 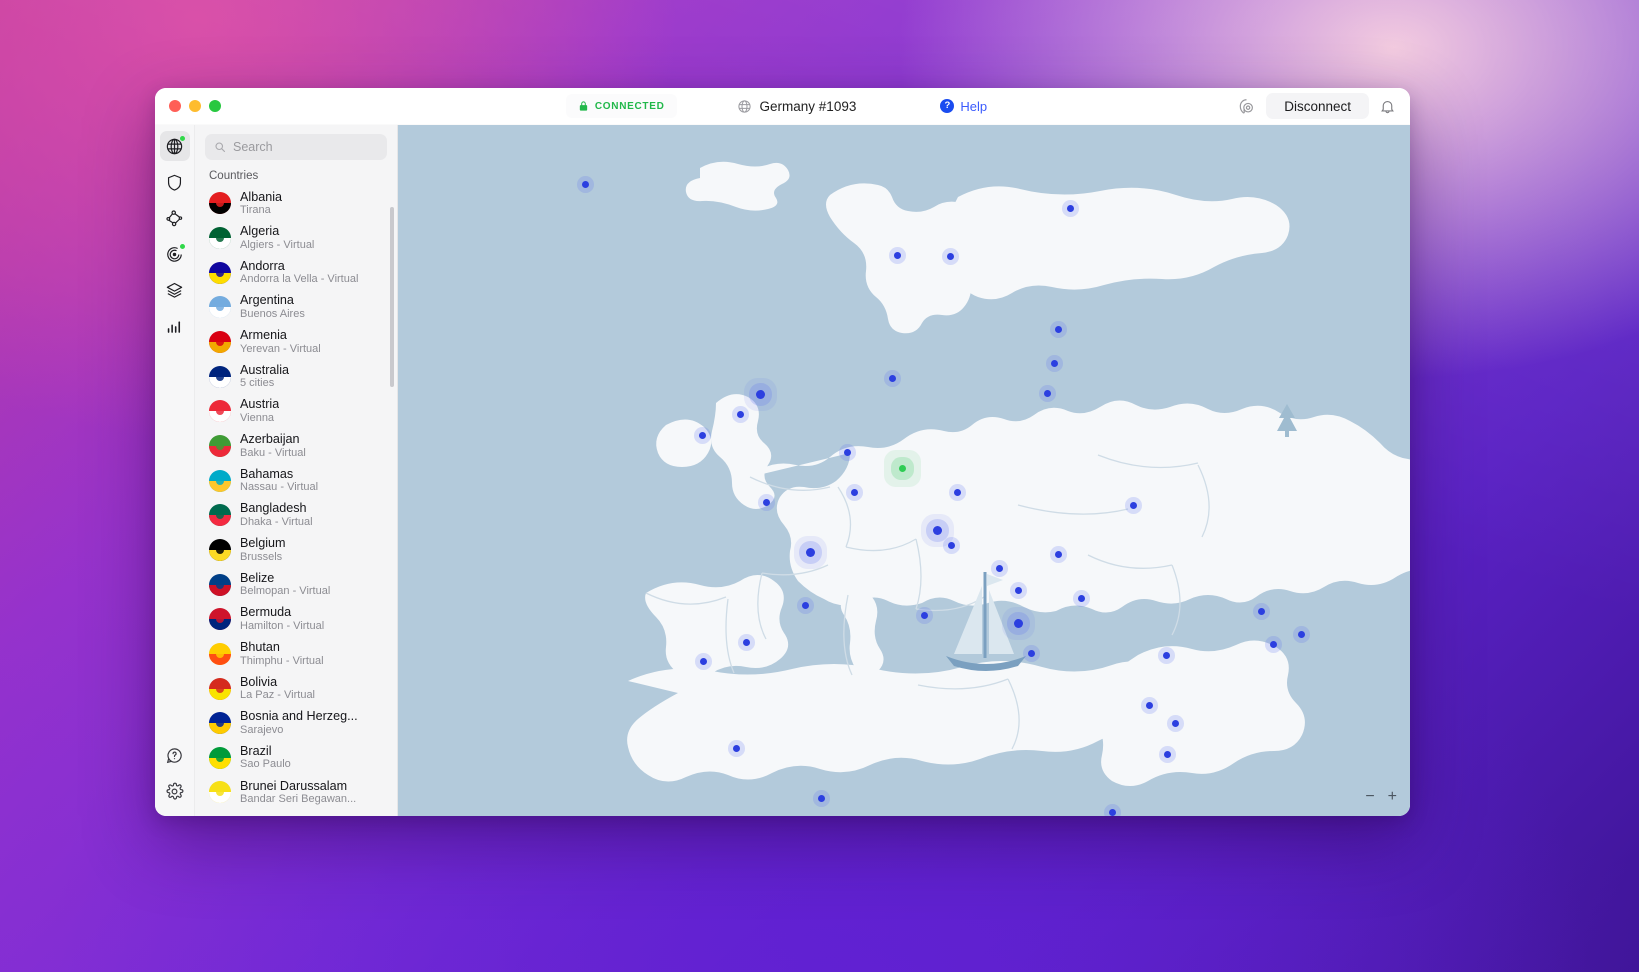 I want to click on list-item: Bosnia and Herzeg... Sarajevo, so click(x=296, y=723).